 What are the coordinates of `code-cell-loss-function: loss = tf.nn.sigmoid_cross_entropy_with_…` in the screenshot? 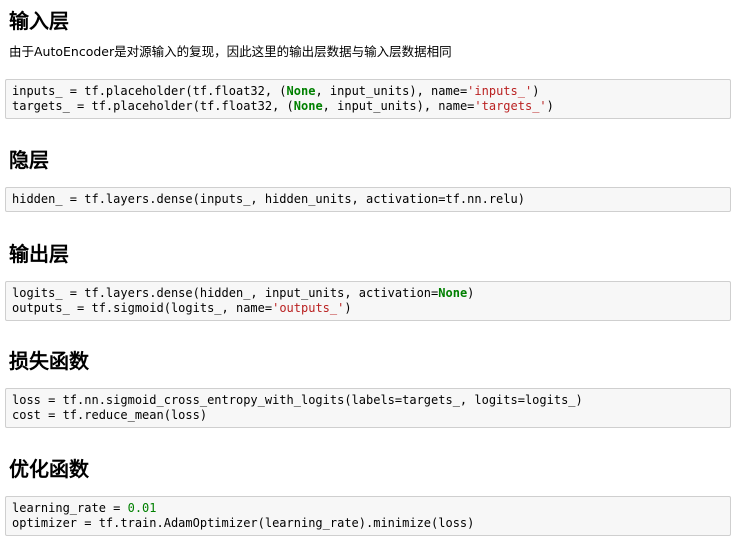 It's located at (368, 408).